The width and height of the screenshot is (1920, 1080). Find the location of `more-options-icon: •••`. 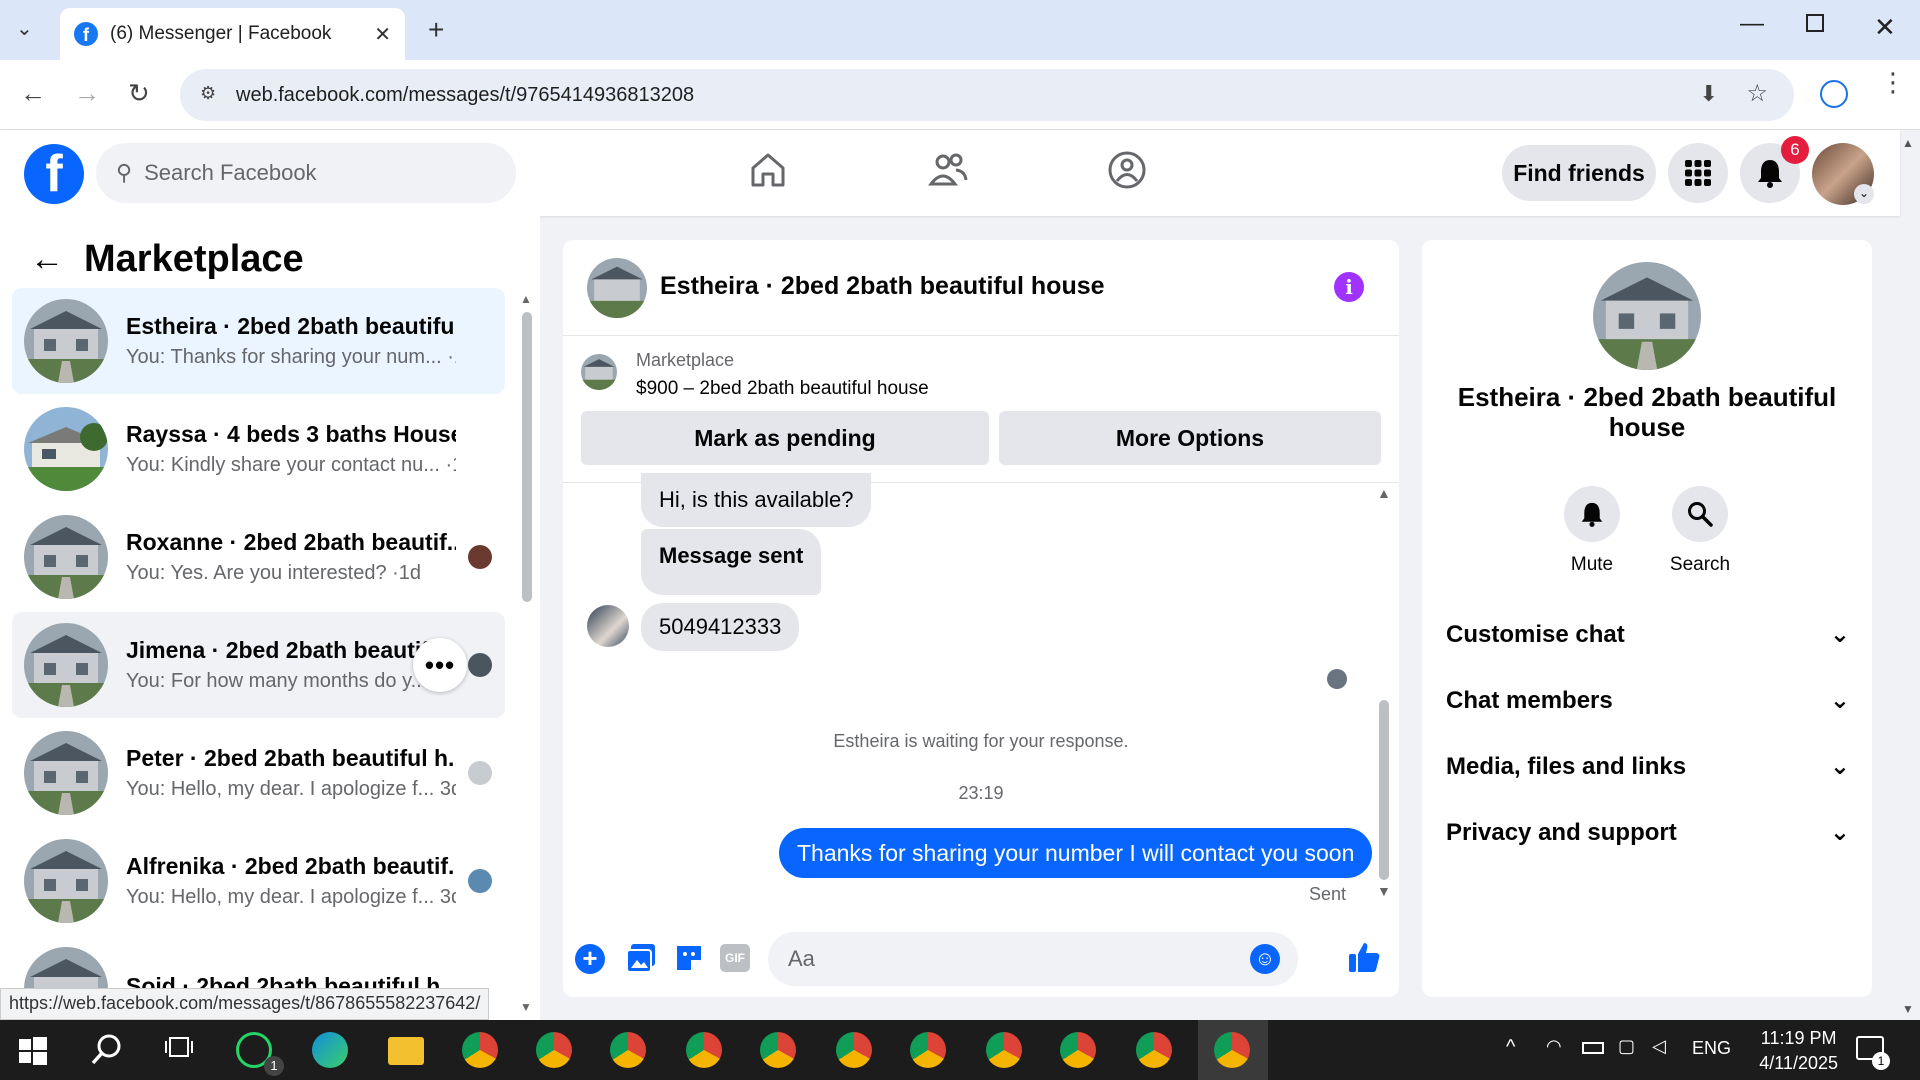

more-options-icon: ••• is located at coordinates (440, 665).